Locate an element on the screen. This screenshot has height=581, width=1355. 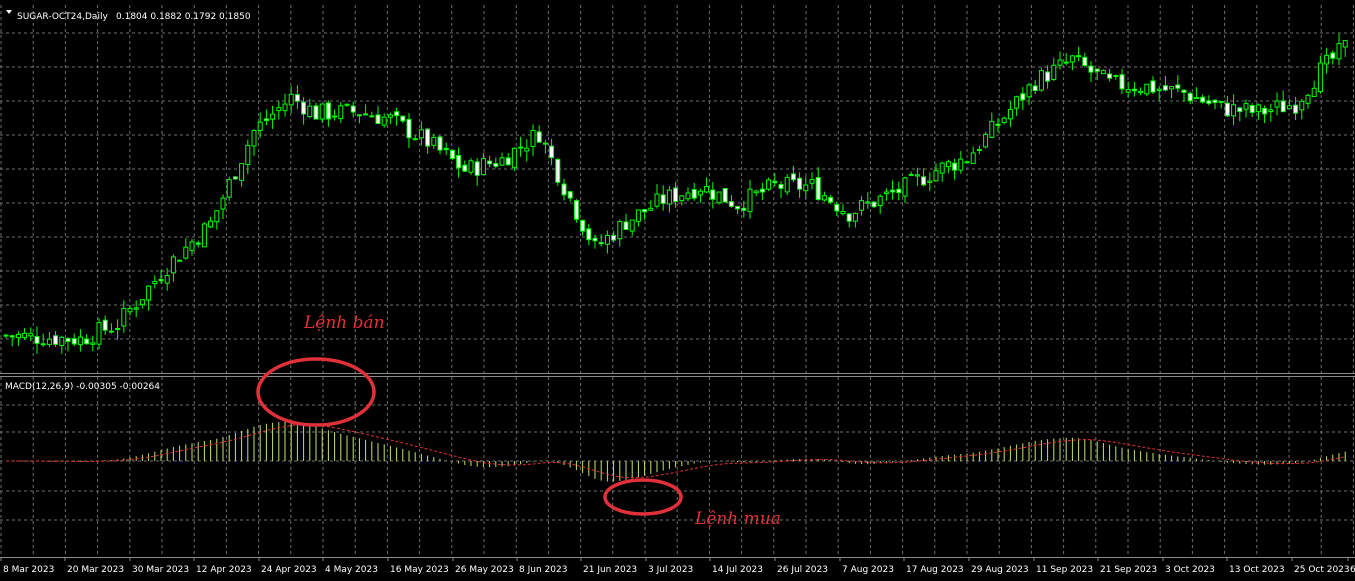
chart-ohlc-readout: 0.1804 0.1882 0.1792 0.1850 is located at coordinates (183, 17).